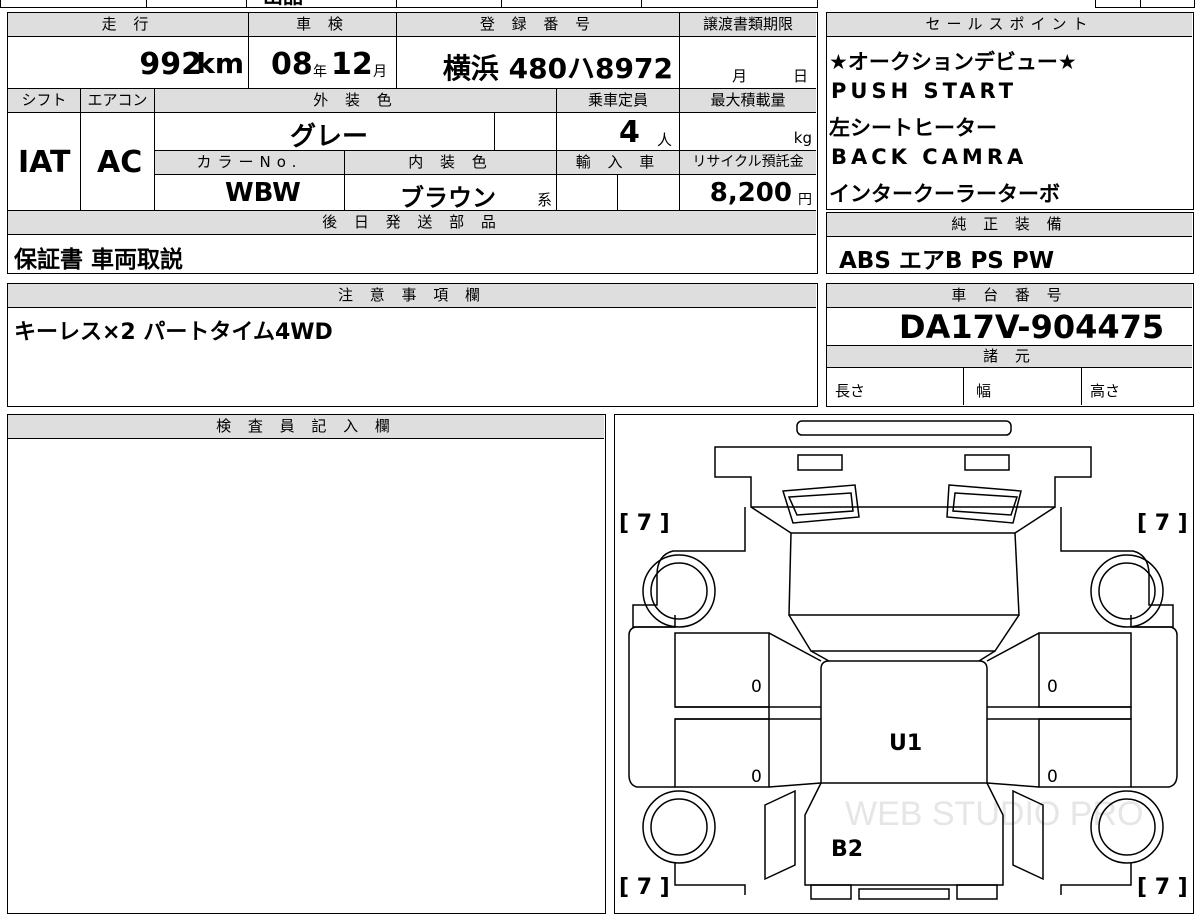  I want to click on inspection-year: 08, so click(292, 64).